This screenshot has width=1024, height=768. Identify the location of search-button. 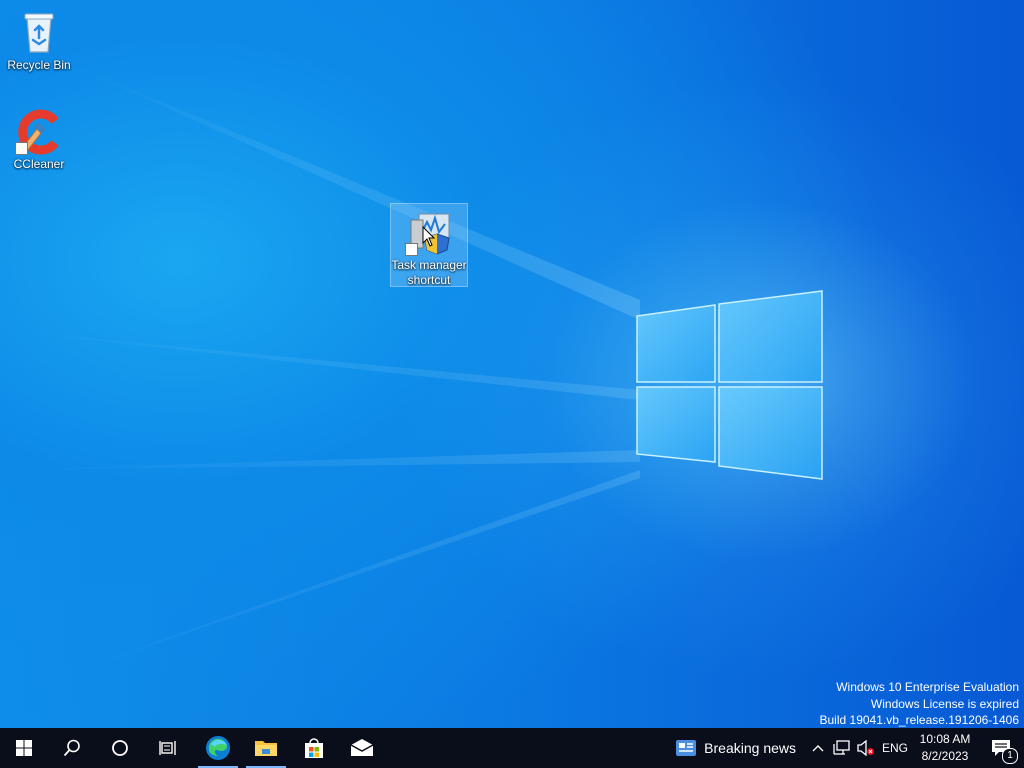
(72, 748).